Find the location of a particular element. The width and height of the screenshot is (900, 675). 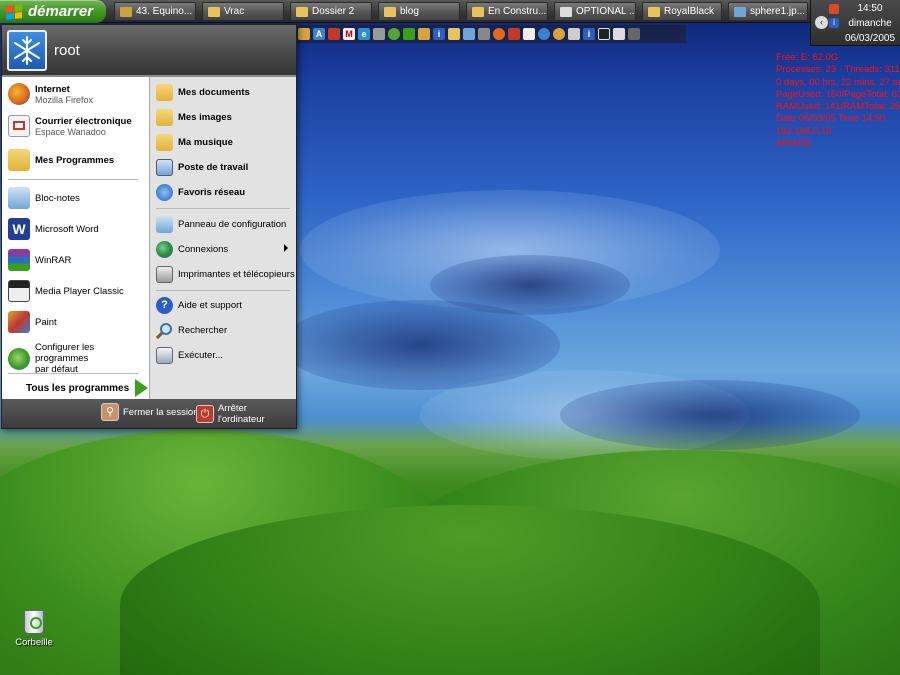

network-tray-icon is located at coordinates (834, 9).